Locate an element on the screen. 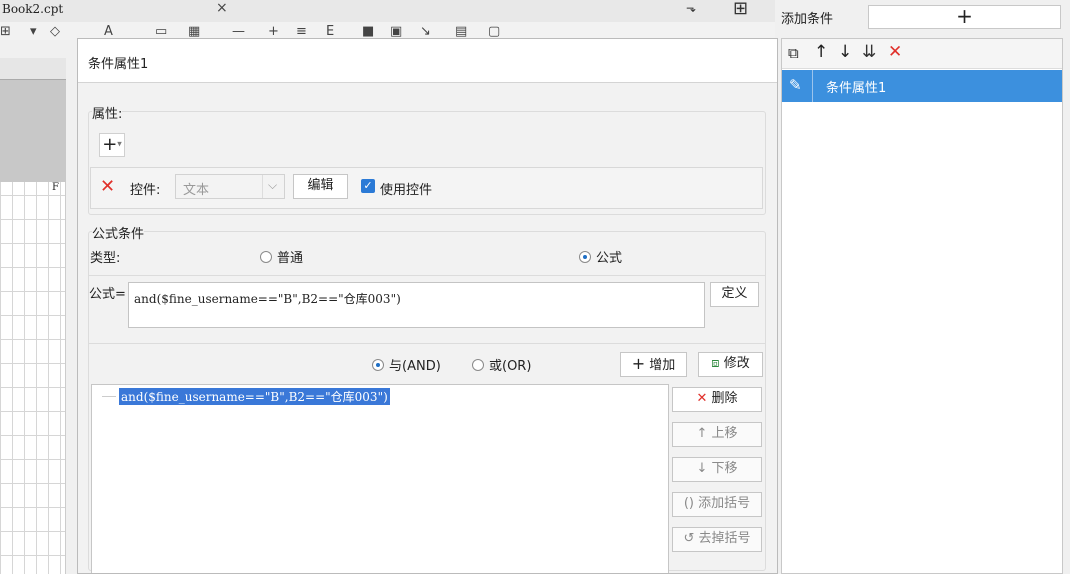  add-parens-label: 添加括号 is located at coordinates (724, 503).